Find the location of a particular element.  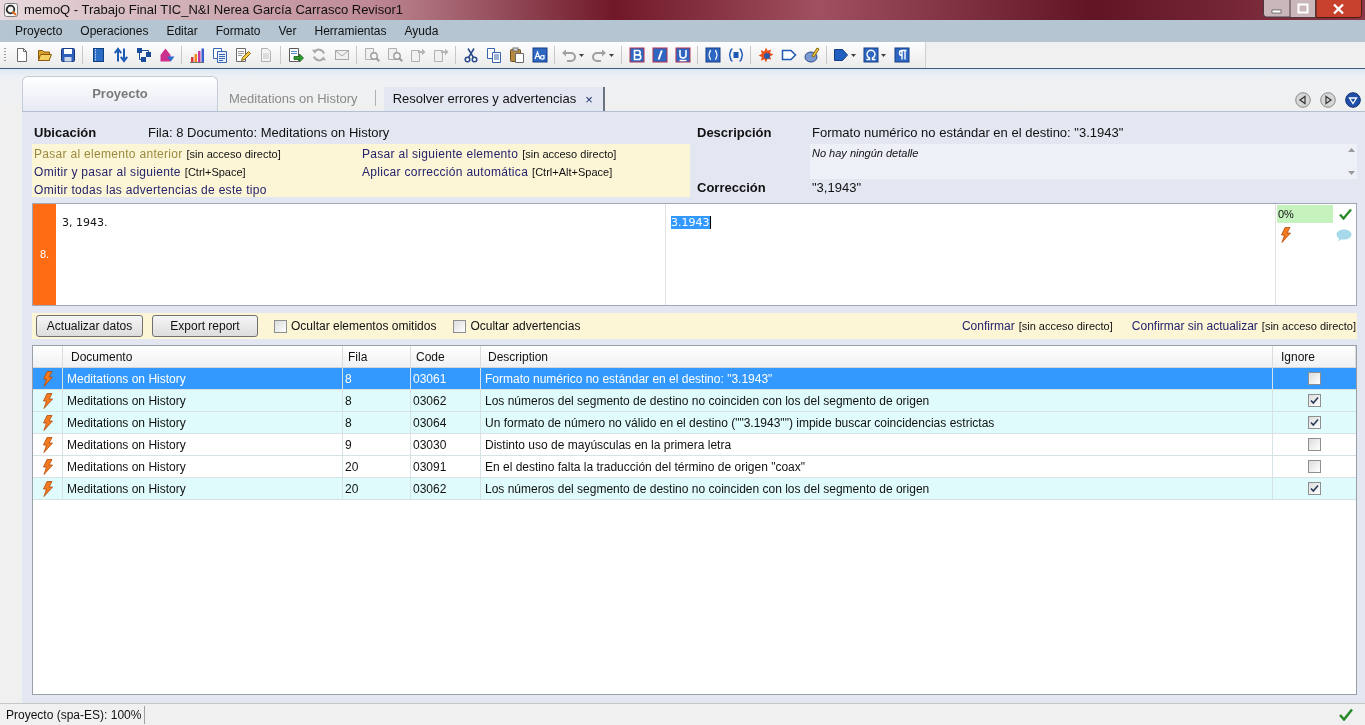

table-row: Meditations on History 8 03064 Un formato de número no válido en el destino (""3.1943"") impide buscar coincidencias estrictas is located at coordinates (694, 423).